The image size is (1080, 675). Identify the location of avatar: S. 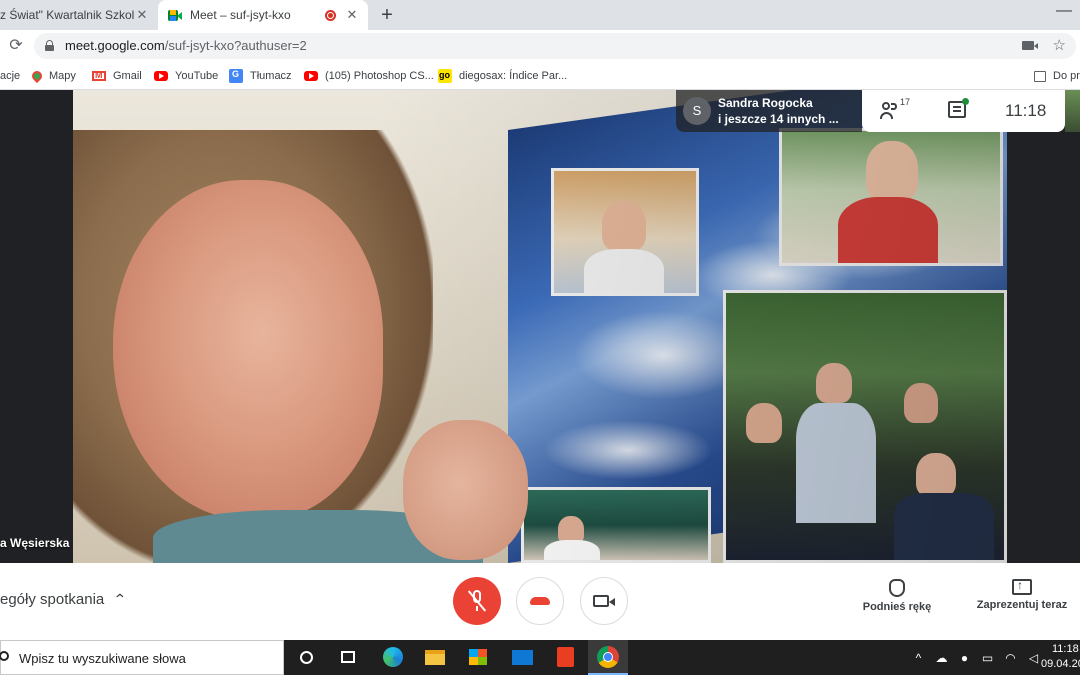
(697, 111).